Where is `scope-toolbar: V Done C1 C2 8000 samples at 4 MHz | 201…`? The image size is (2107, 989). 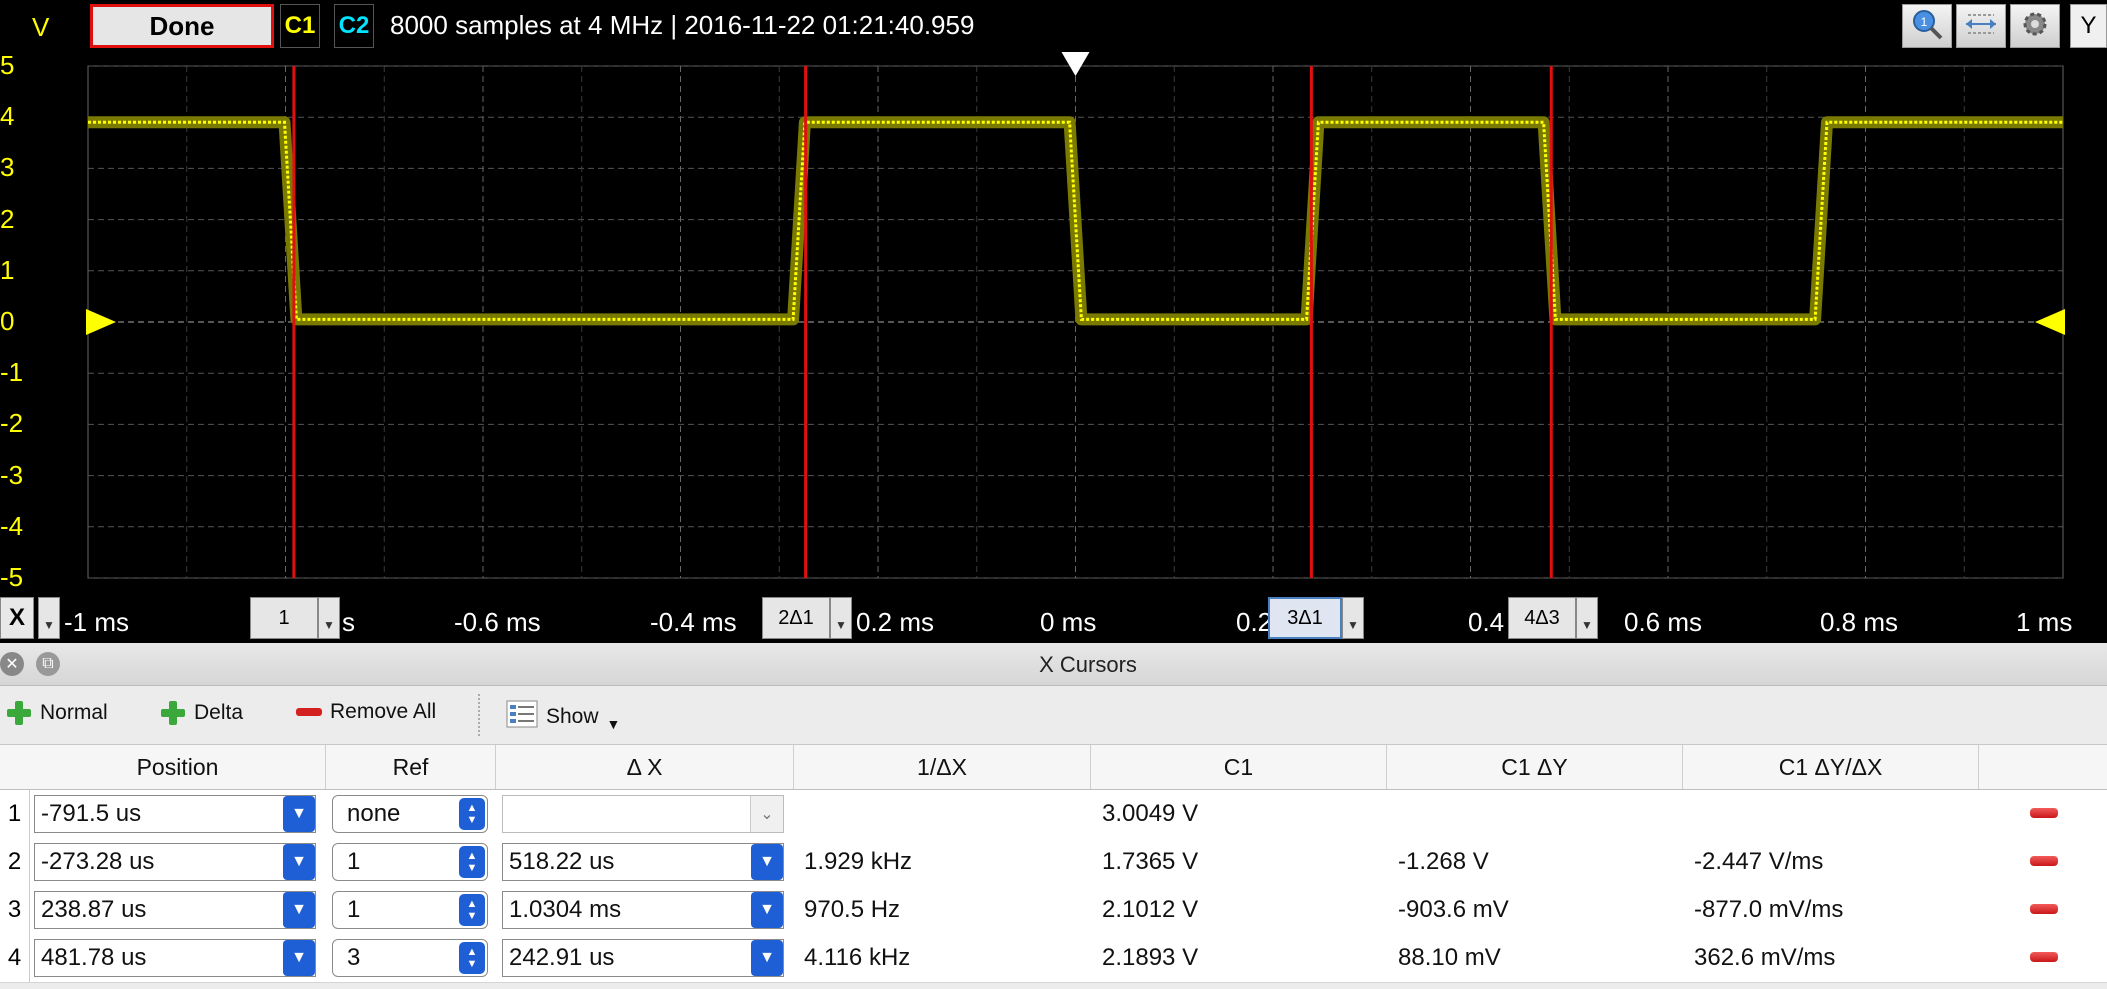 scope-toolbar: V Done C1 C2 8000 samples at 4 MHz | 201… is located at coordinates (1053, 26).